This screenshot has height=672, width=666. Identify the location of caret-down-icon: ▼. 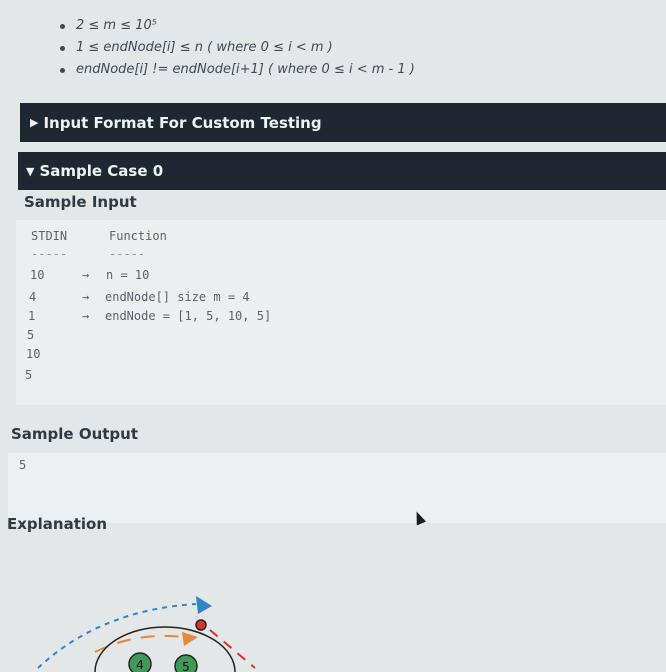
(30, 171).